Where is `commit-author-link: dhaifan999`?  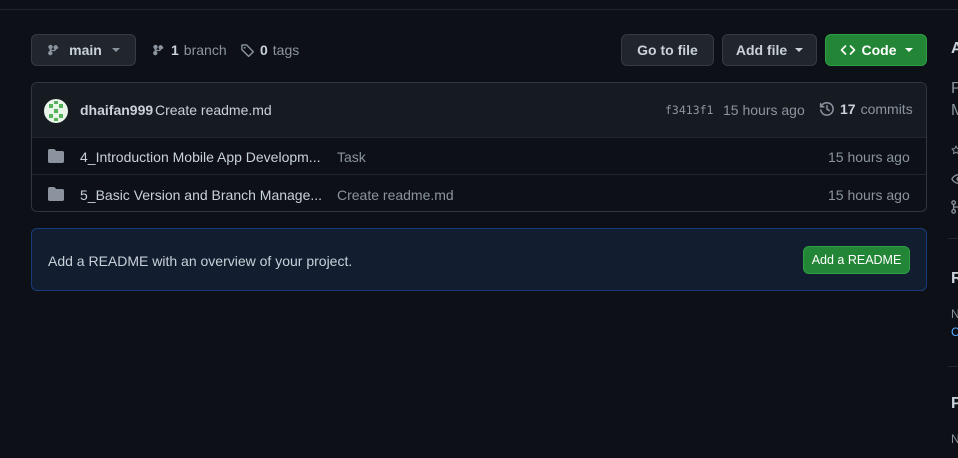
commit-author-link: dhaifan999 is located at coordinates (116, 110).